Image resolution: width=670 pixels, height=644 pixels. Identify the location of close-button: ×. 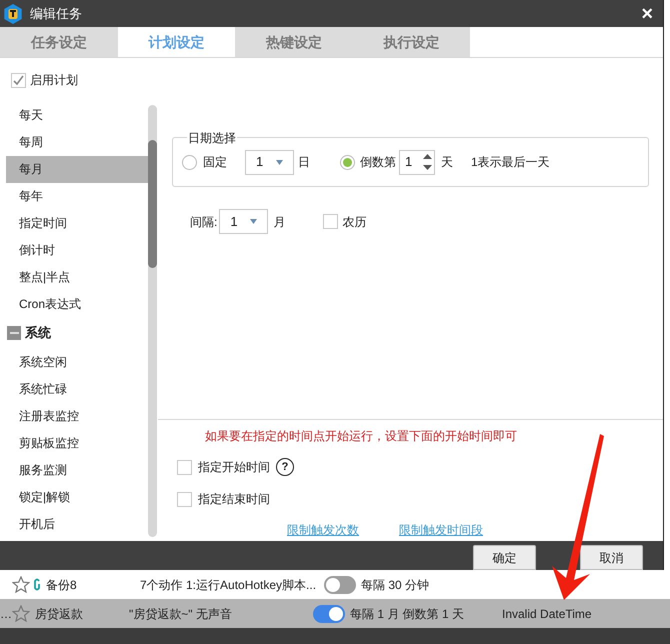
(647, 14).